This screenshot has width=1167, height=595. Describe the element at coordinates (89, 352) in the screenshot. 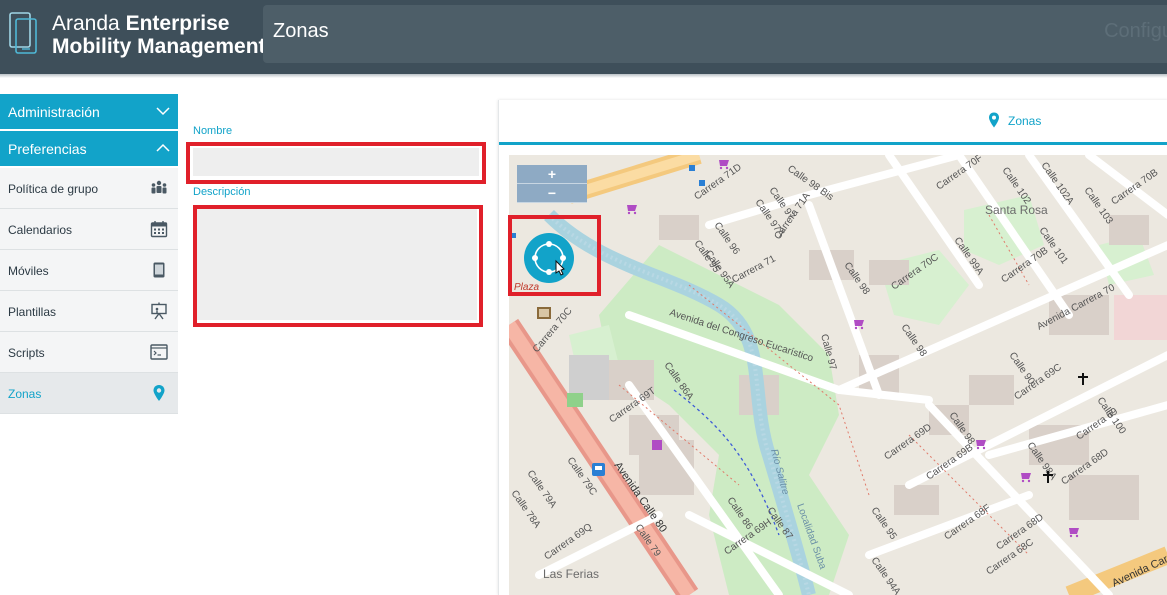

I see `sidebar-item-scripts: Scripts` at that location.